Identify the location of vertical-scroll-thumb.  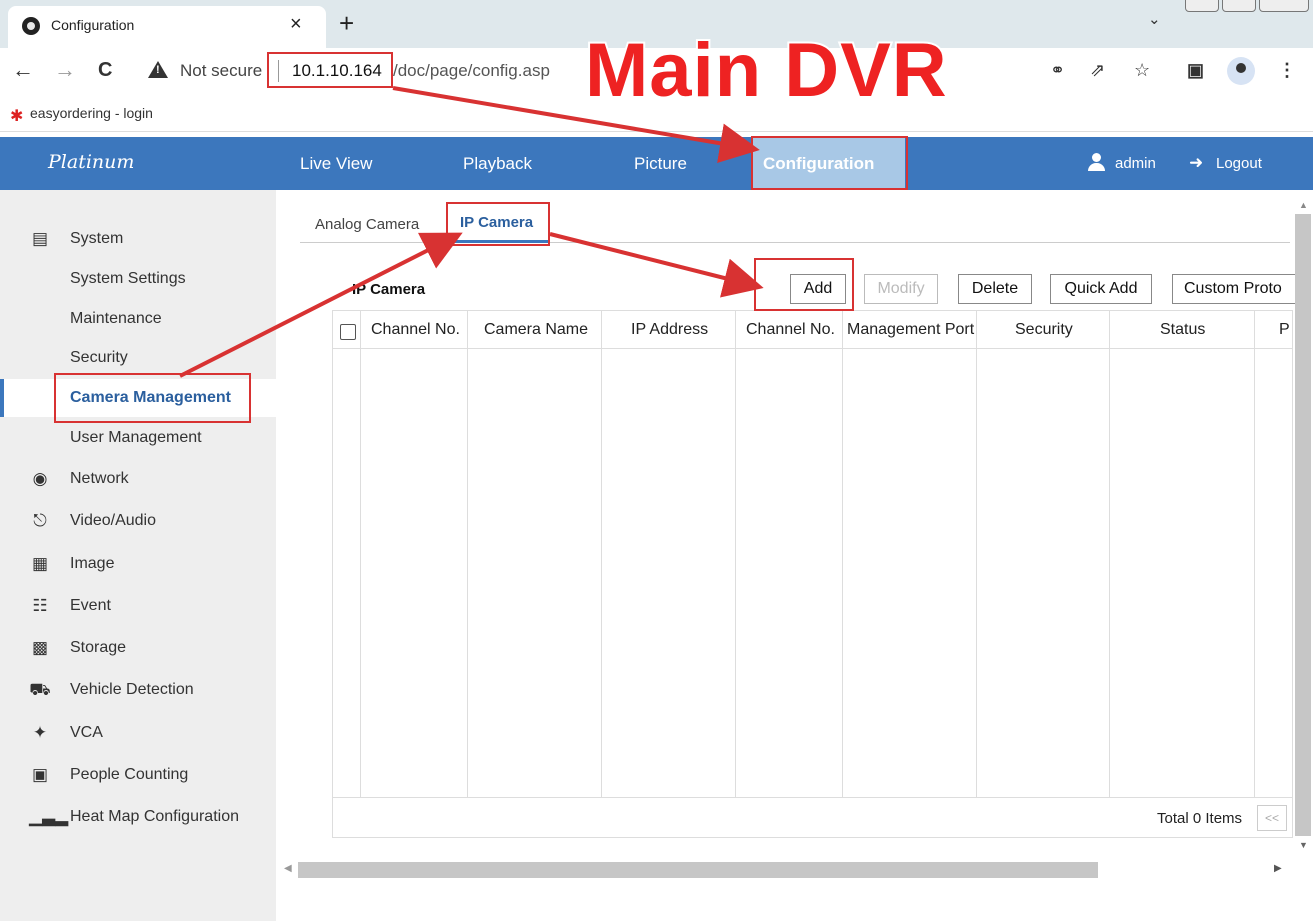
(1303, 525).